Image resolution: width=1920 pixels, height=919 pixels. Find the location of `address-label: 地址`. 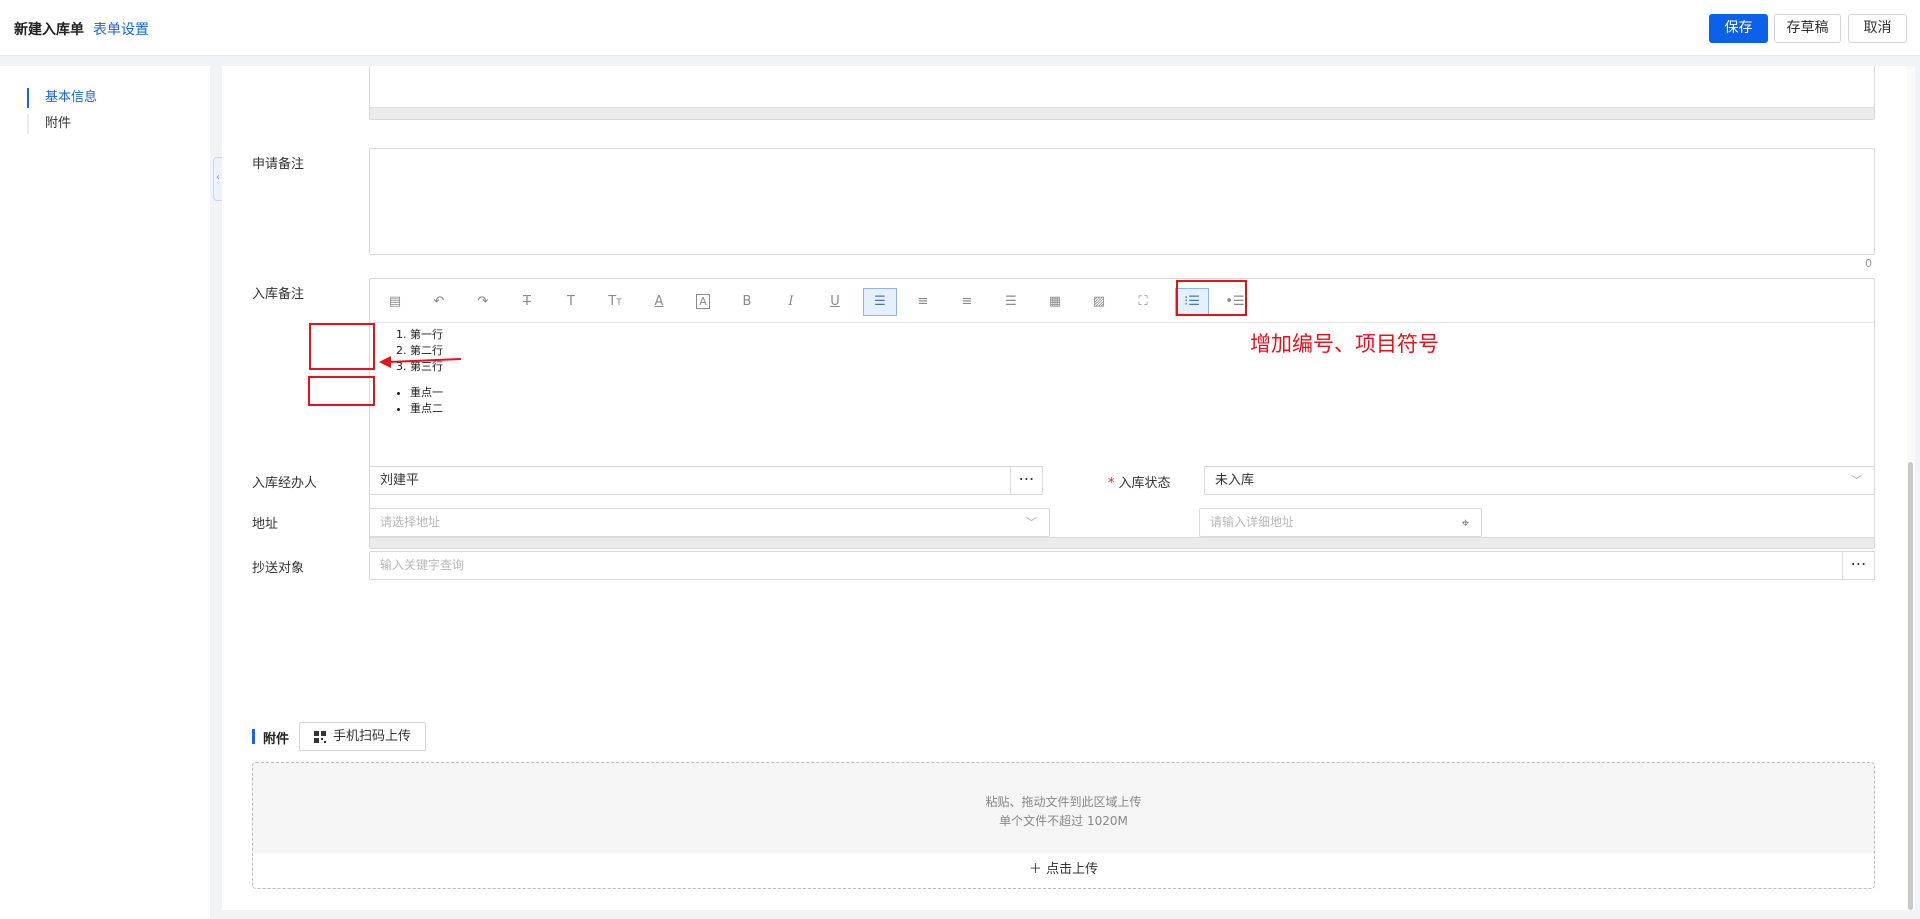

address-label: 地址 is located at coordinates (265, 524).